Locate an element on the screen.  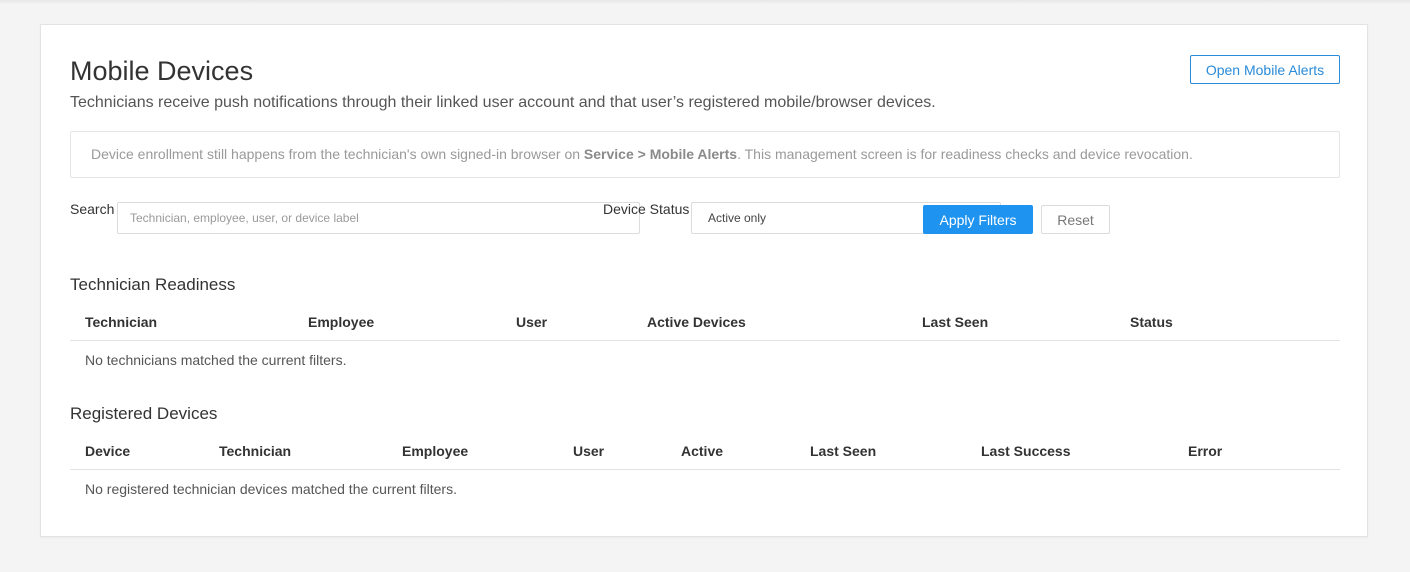
open-mobile-alerts-button: Open Mobile Alerts is located at coordinates (1265, 69).